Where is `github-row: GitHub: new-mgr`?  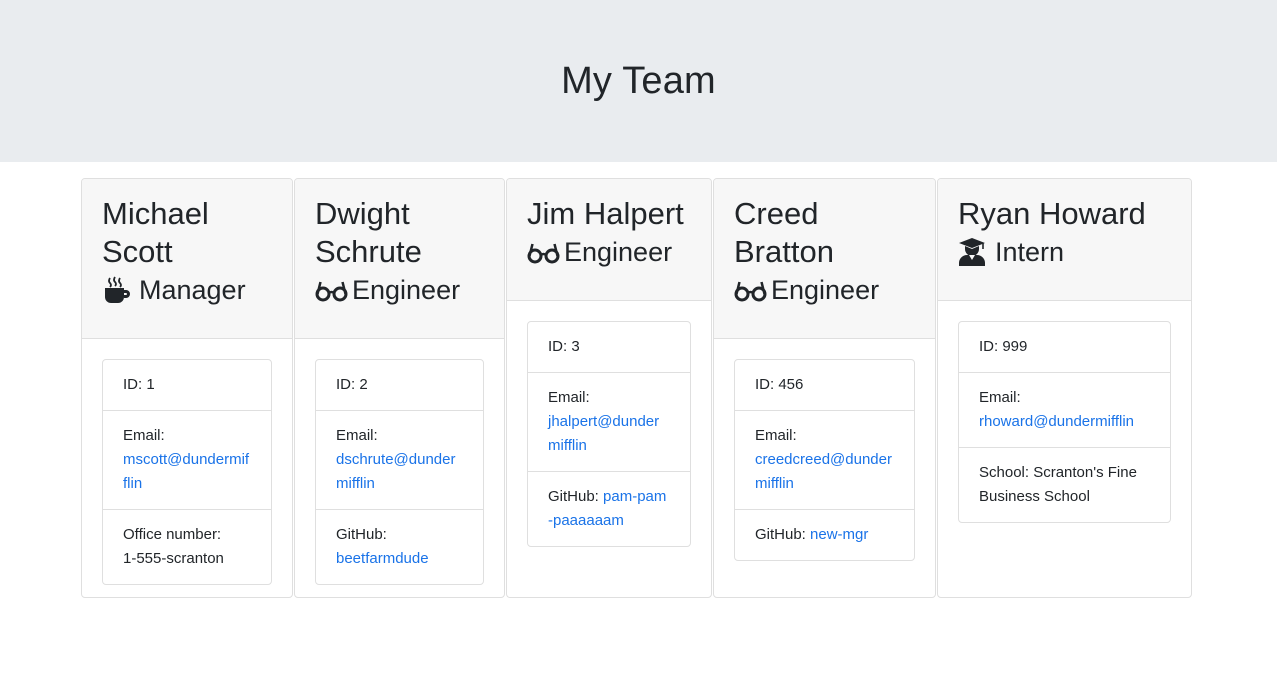 github-row: GitHub: new-mgr is located at coordinates (824, 535).